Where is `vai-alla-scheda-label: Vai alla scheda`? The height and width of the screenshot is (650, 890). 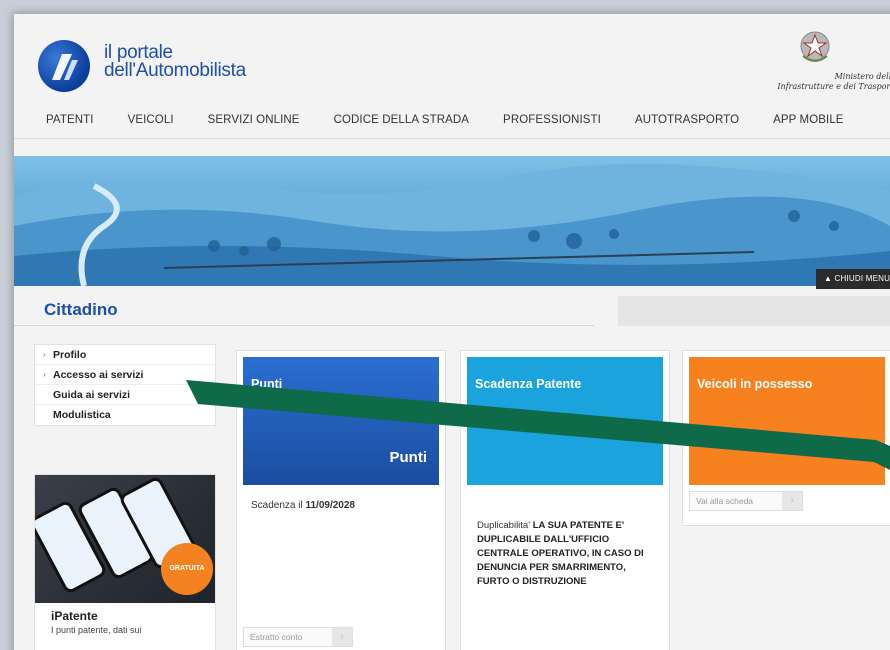
vai-alla-scheda-label: Vai alla scheda is located at coordinates (725, 501).